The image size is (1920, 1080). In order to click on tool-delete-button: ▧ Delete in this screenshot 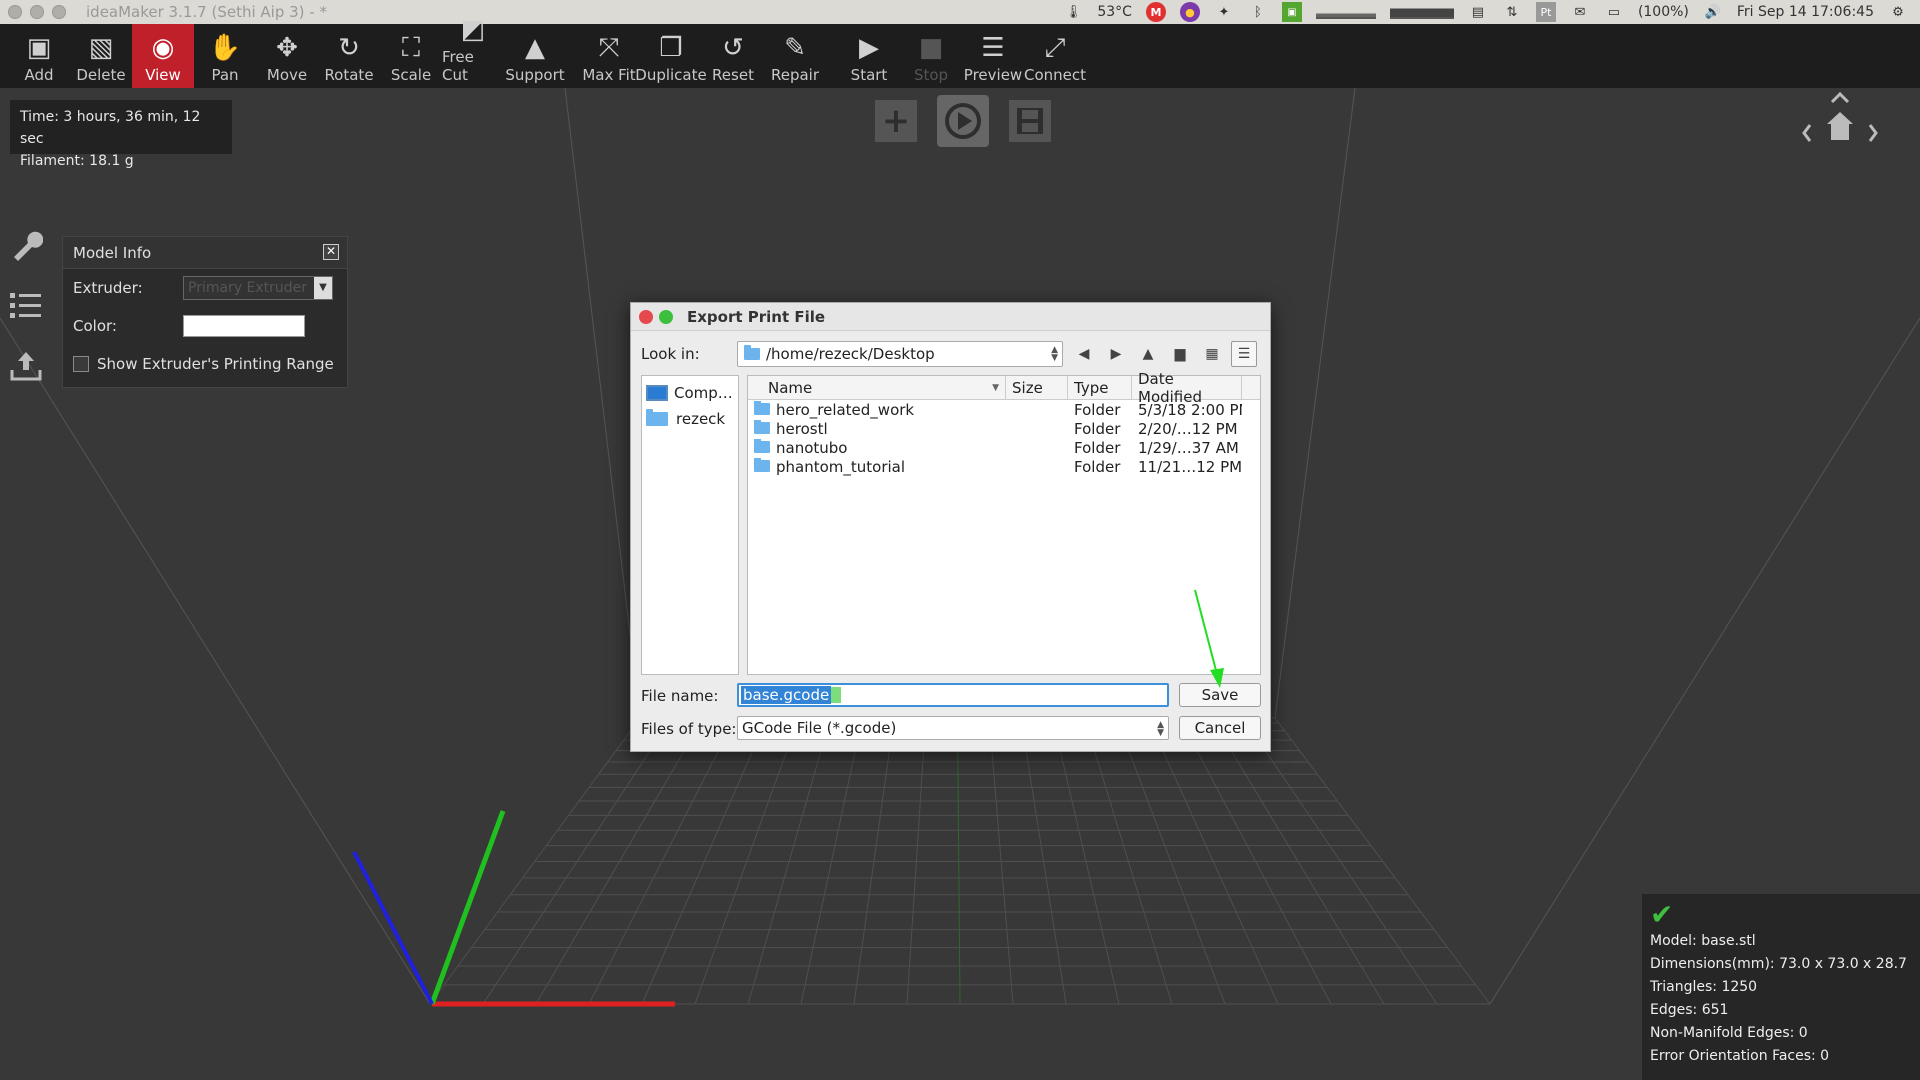, I will do `click(101, 56)`.